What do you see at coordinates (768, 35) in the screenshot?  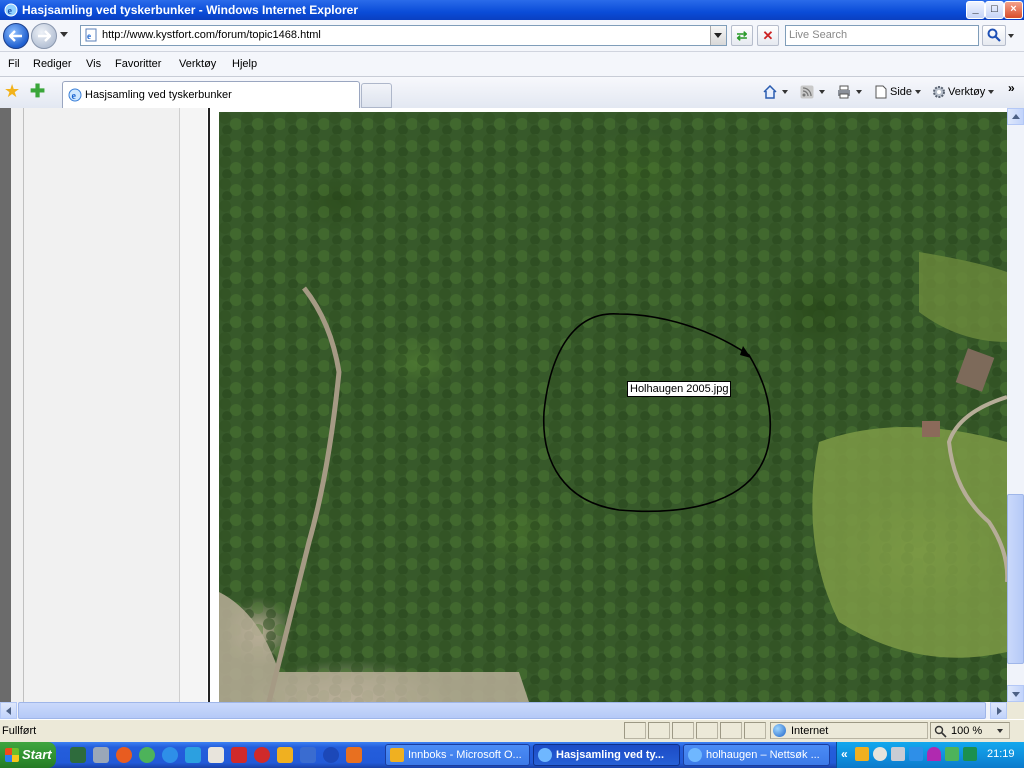 I see `stop-button: ✕` at bounding box center [768, 35].